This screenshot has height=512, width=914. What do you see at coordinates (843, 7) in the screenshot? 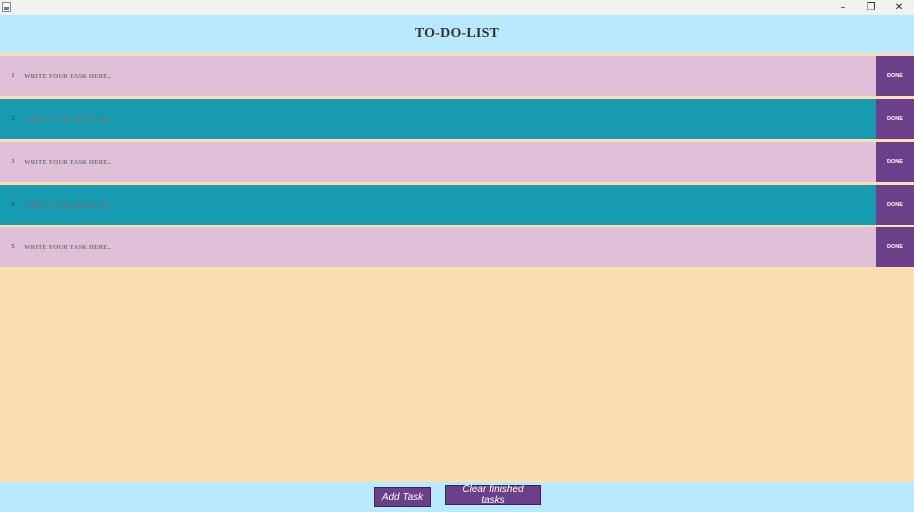
I see `minimize-icon: –` at bounding box center [843, 7].